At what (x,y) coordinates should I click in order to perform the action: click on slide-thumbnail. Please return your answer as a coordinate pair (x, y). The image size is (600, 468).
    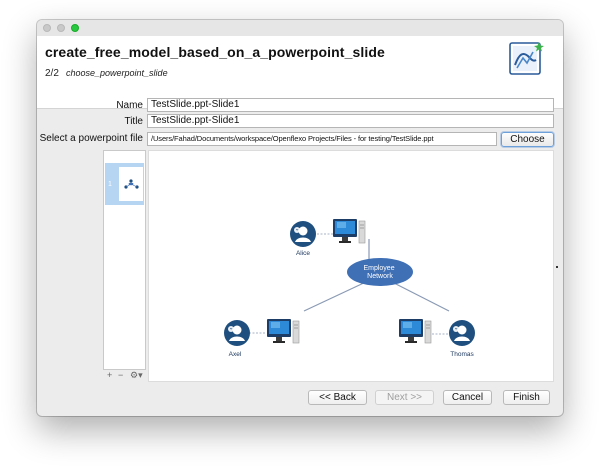
    Looking at the image, I should click on (131, 184).